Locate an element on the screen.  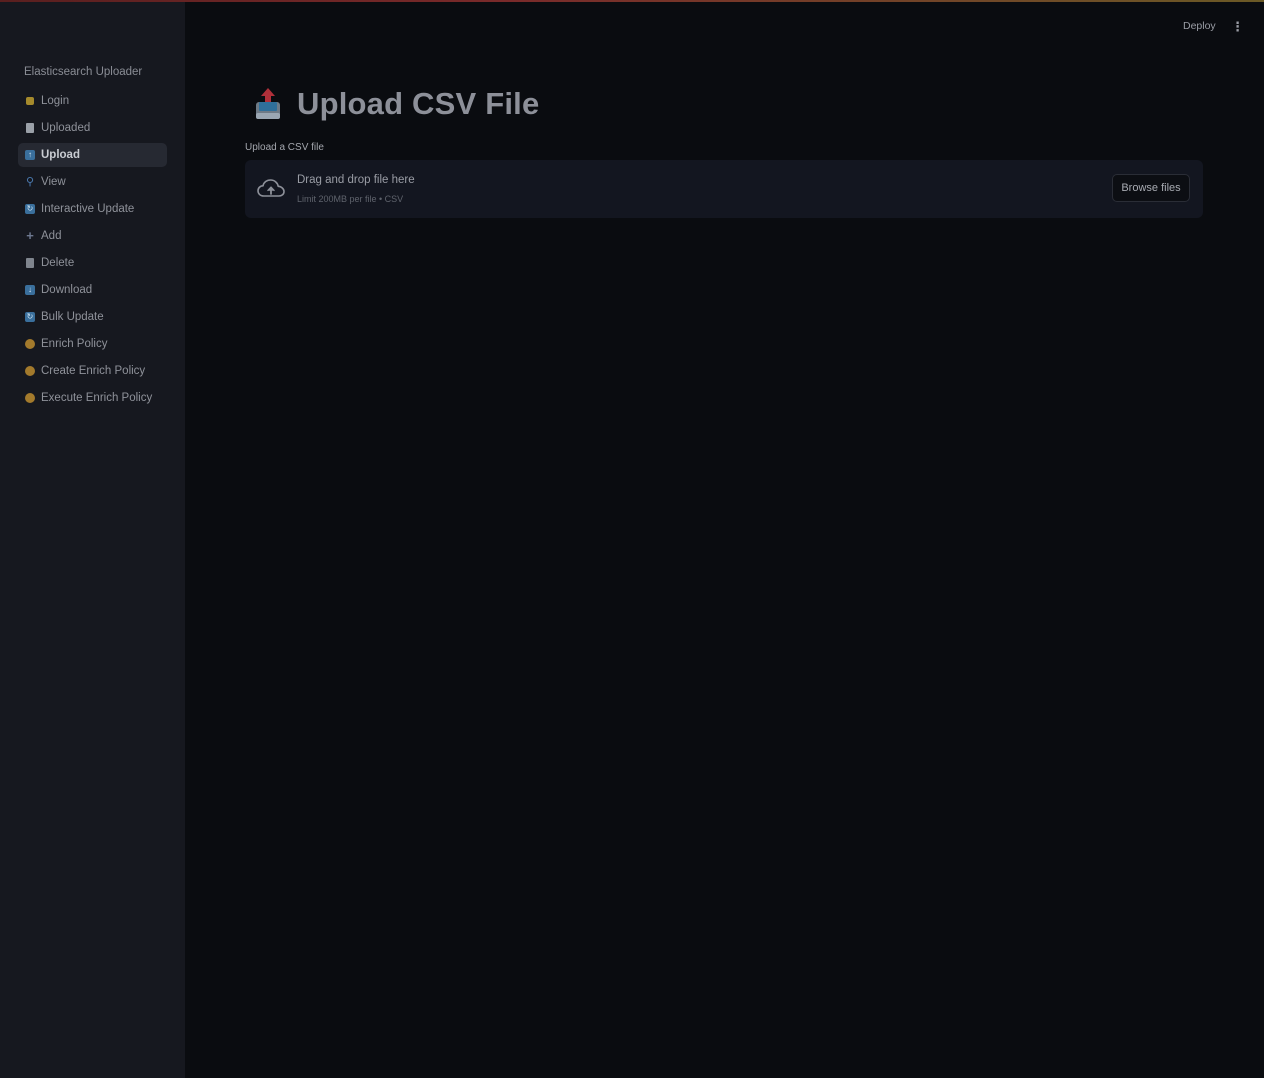
sidebar-item-create-enrich-policy: Create Enrich Policy is located at coordinates (92, 371).